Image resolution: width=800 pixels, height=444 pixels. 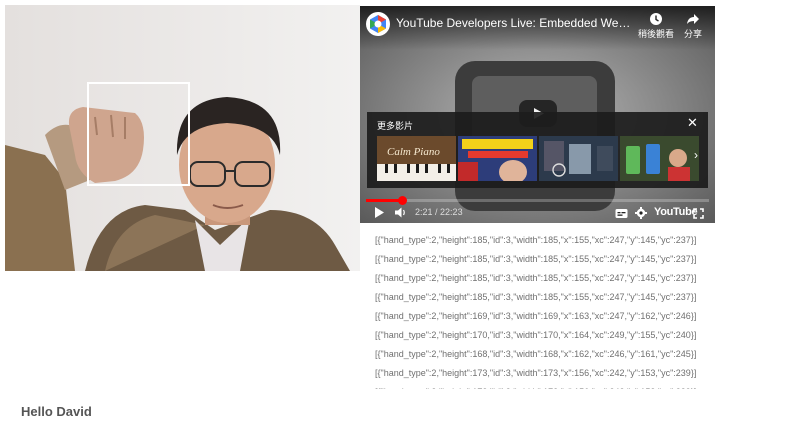 I want to click on thumbnail-presentation-clip, so click(x=578, y=158).